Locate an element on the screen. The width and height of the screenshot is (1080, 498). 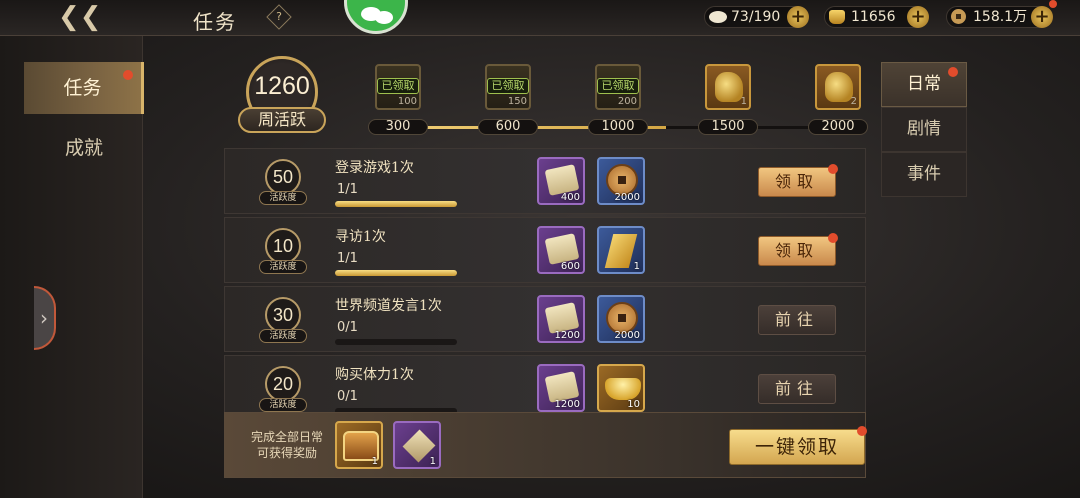
gold-value: 11656 is located at coordinates (873, 17).